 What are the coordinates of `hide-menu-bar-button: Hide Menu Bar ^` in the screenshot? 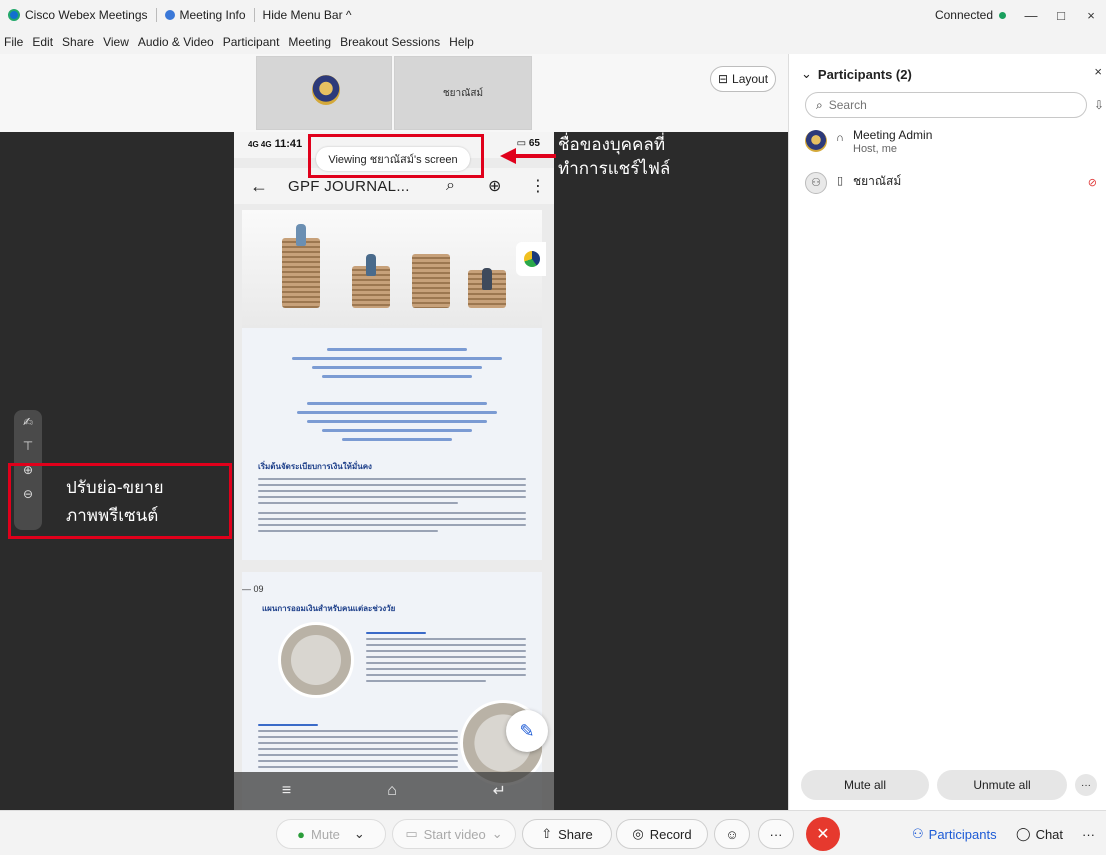 It's located at (307, 15).